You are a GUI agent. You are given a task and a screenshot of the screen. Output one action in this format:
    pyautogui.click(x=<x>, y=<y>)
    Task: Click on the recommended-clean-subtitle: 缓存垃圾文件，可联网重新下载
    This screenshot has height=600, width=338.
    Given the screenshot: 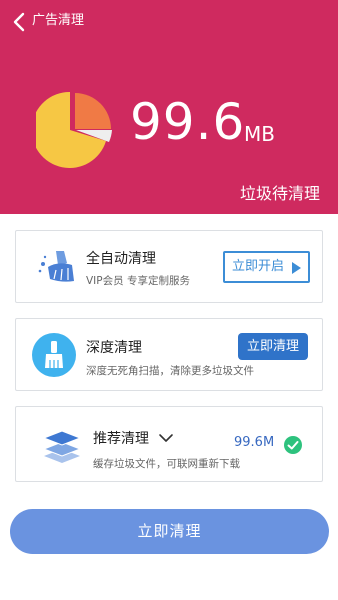 What is the action you would take?
    pyautogui.click(x=166, y=464)
    